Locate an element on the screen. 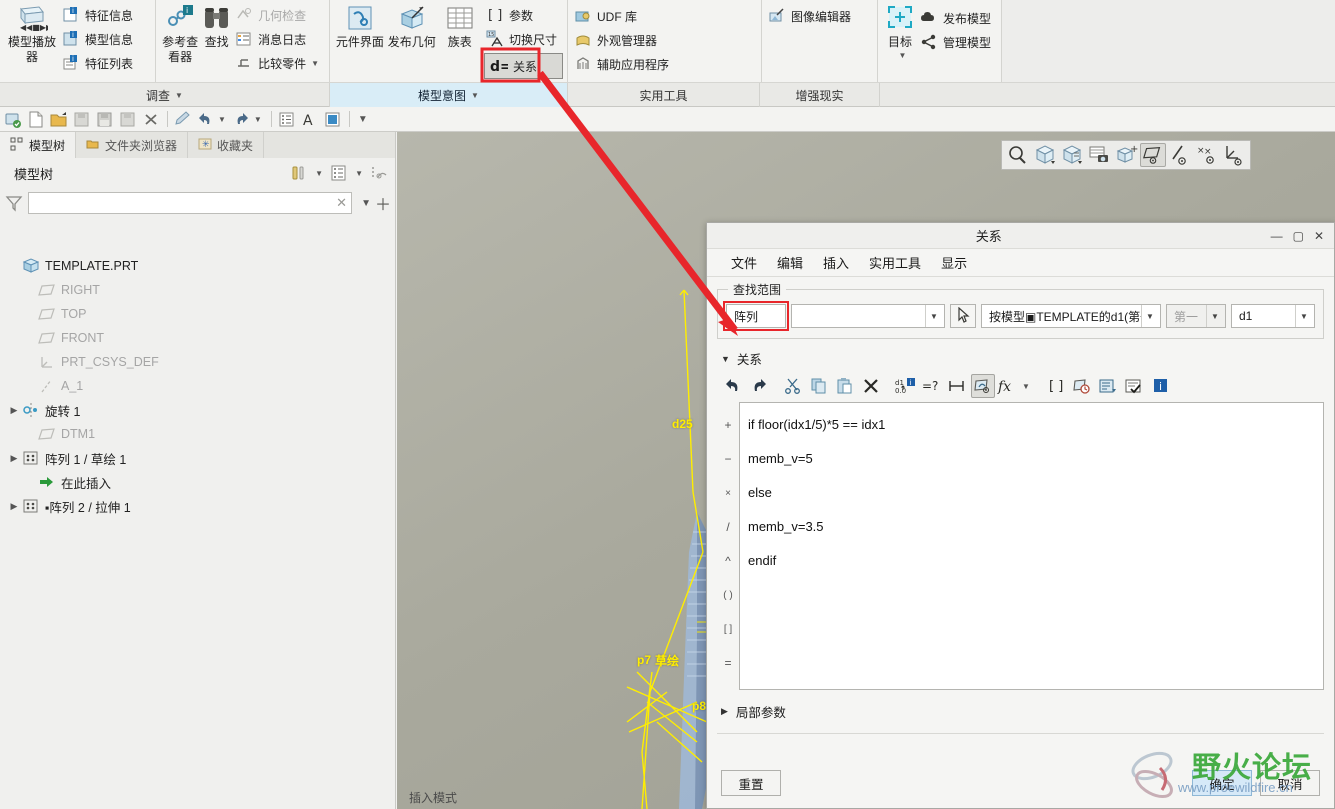  ribbon-button-model-info: i 模型信息 is located at coordinates (99, 39).